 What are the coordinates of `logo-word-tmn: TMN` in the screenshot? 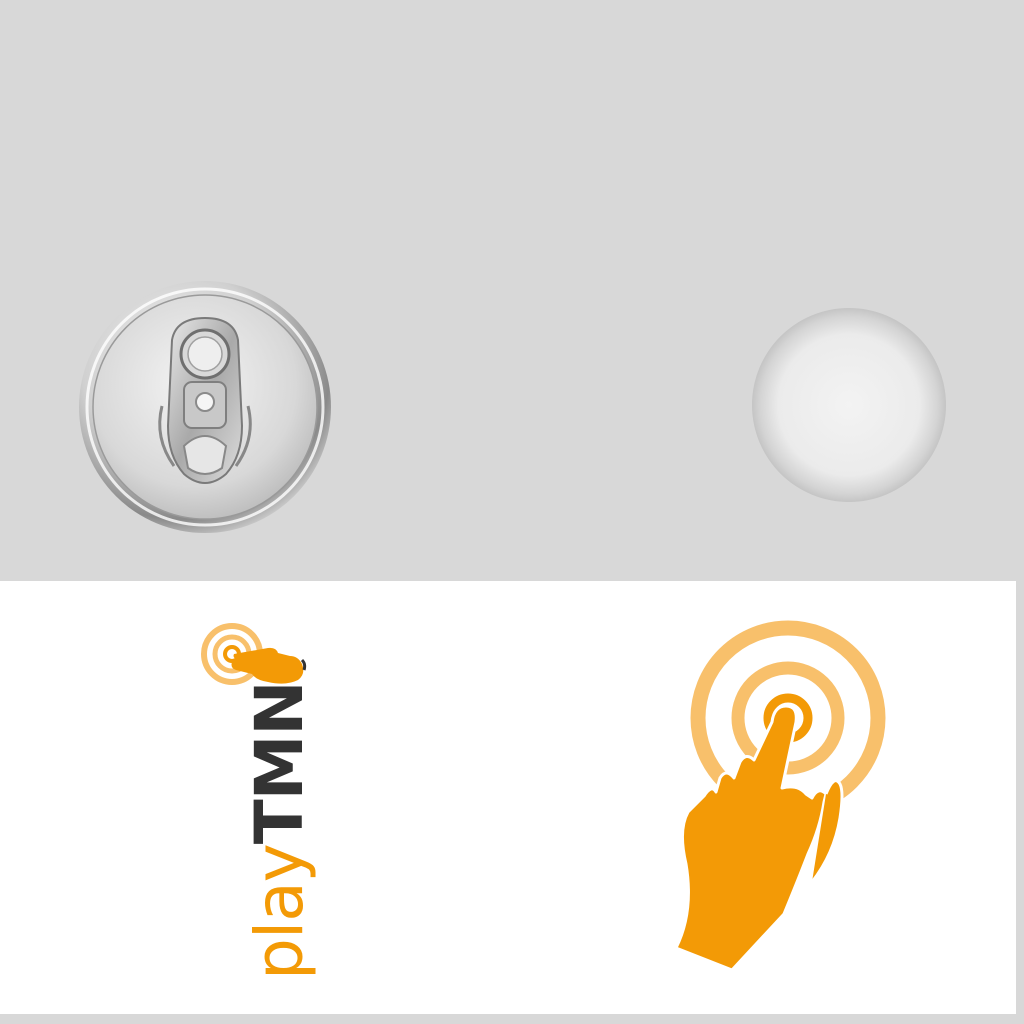 It's located at (279, 763).